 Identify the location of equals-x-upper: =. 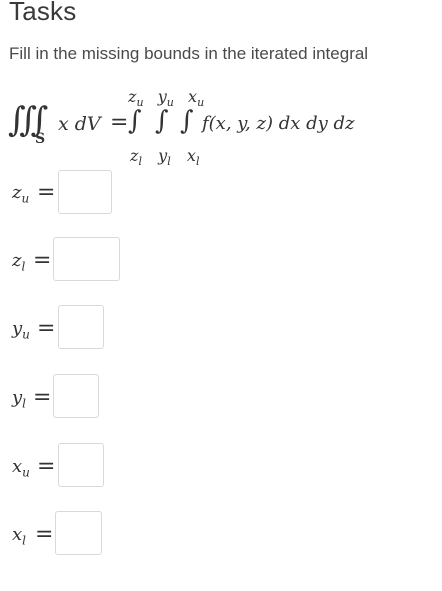
(46, 466).